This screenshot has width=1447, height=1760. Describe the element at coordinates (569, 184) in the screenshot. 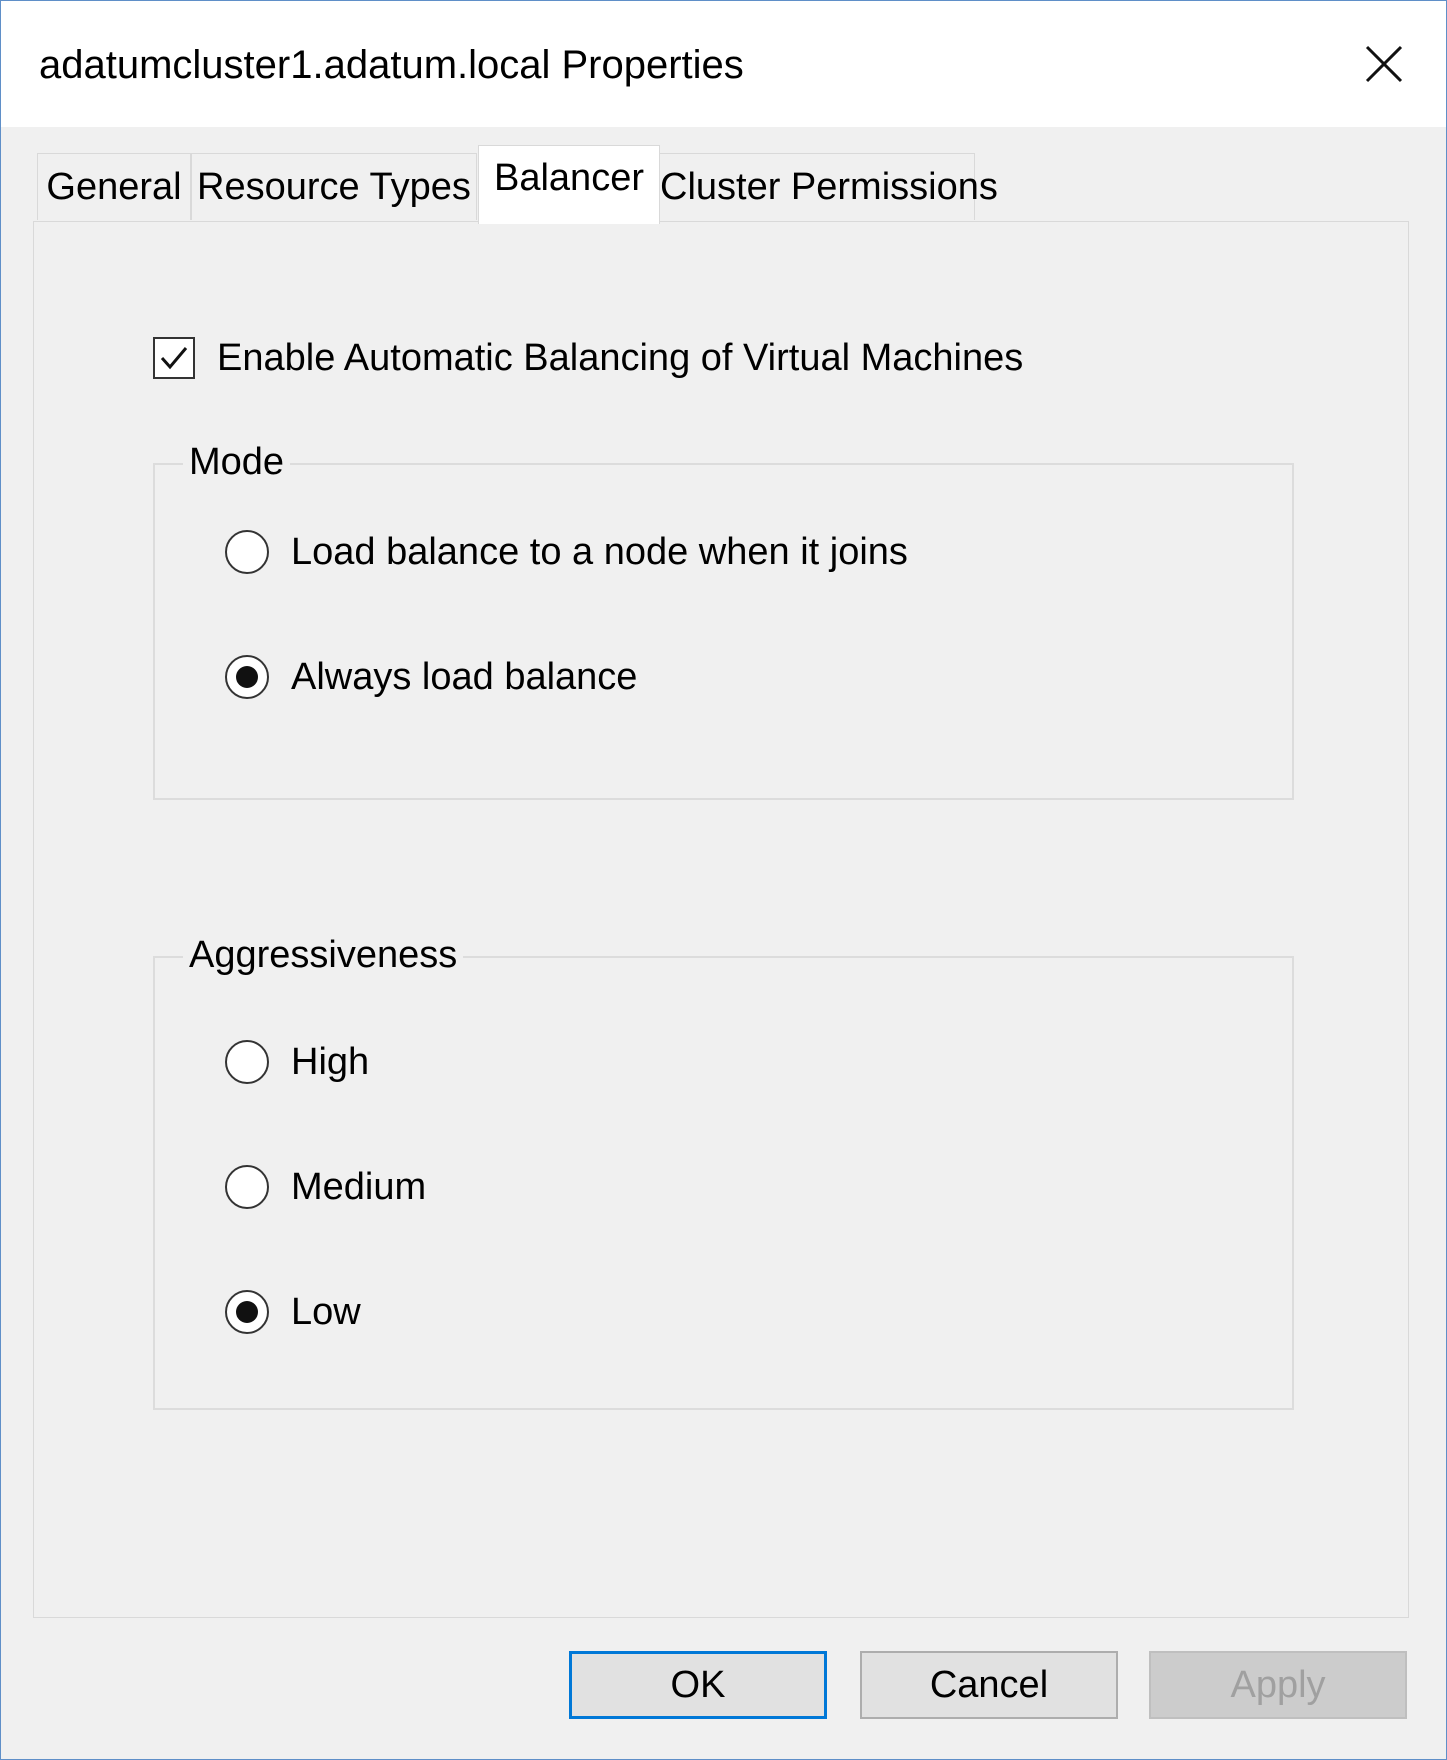

I see `tab-balancer: Balancer` at that location.